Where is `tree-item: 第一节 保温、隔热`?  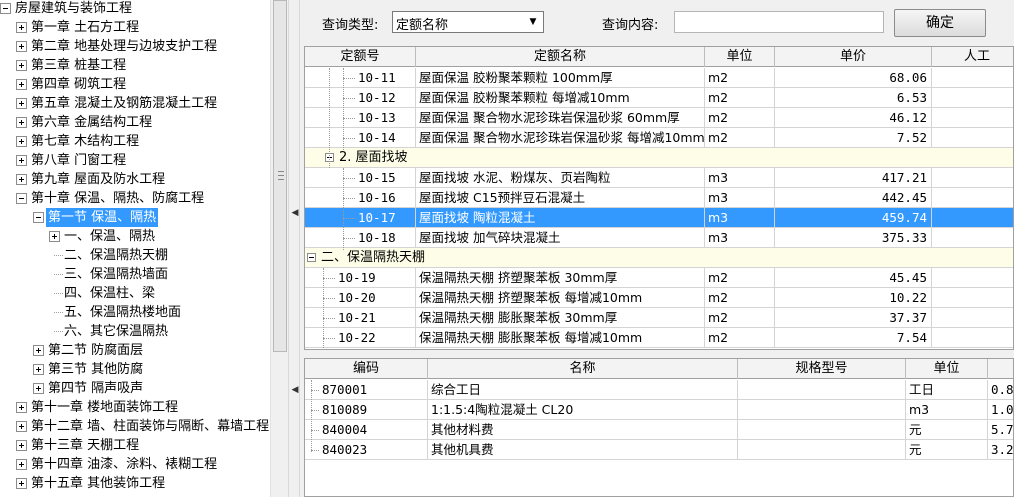
tree-item: 第一节 保温、隔热 is located at coordinates (135, 217).